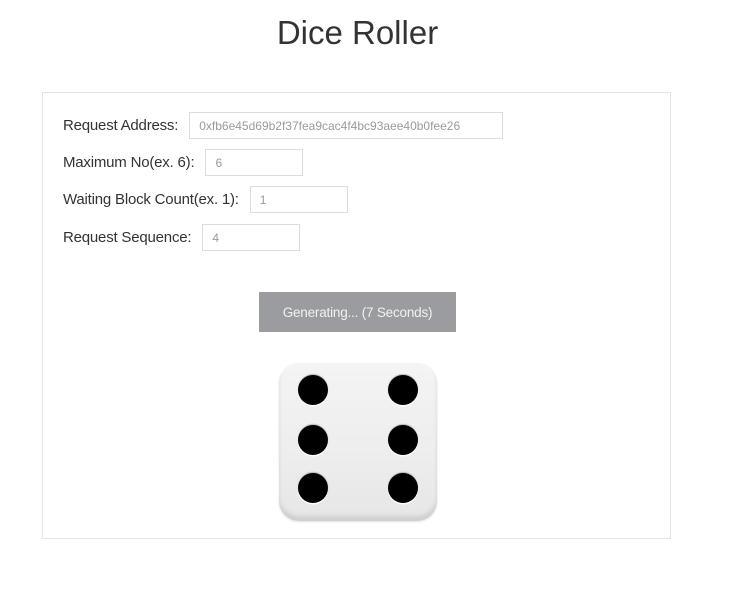 The image size is (737, 610). What do you see at coordinates (357, 312) in the screenshot?
I see `generate-button: Generating... (7 Seconds)` at bounding box center [357, 312].